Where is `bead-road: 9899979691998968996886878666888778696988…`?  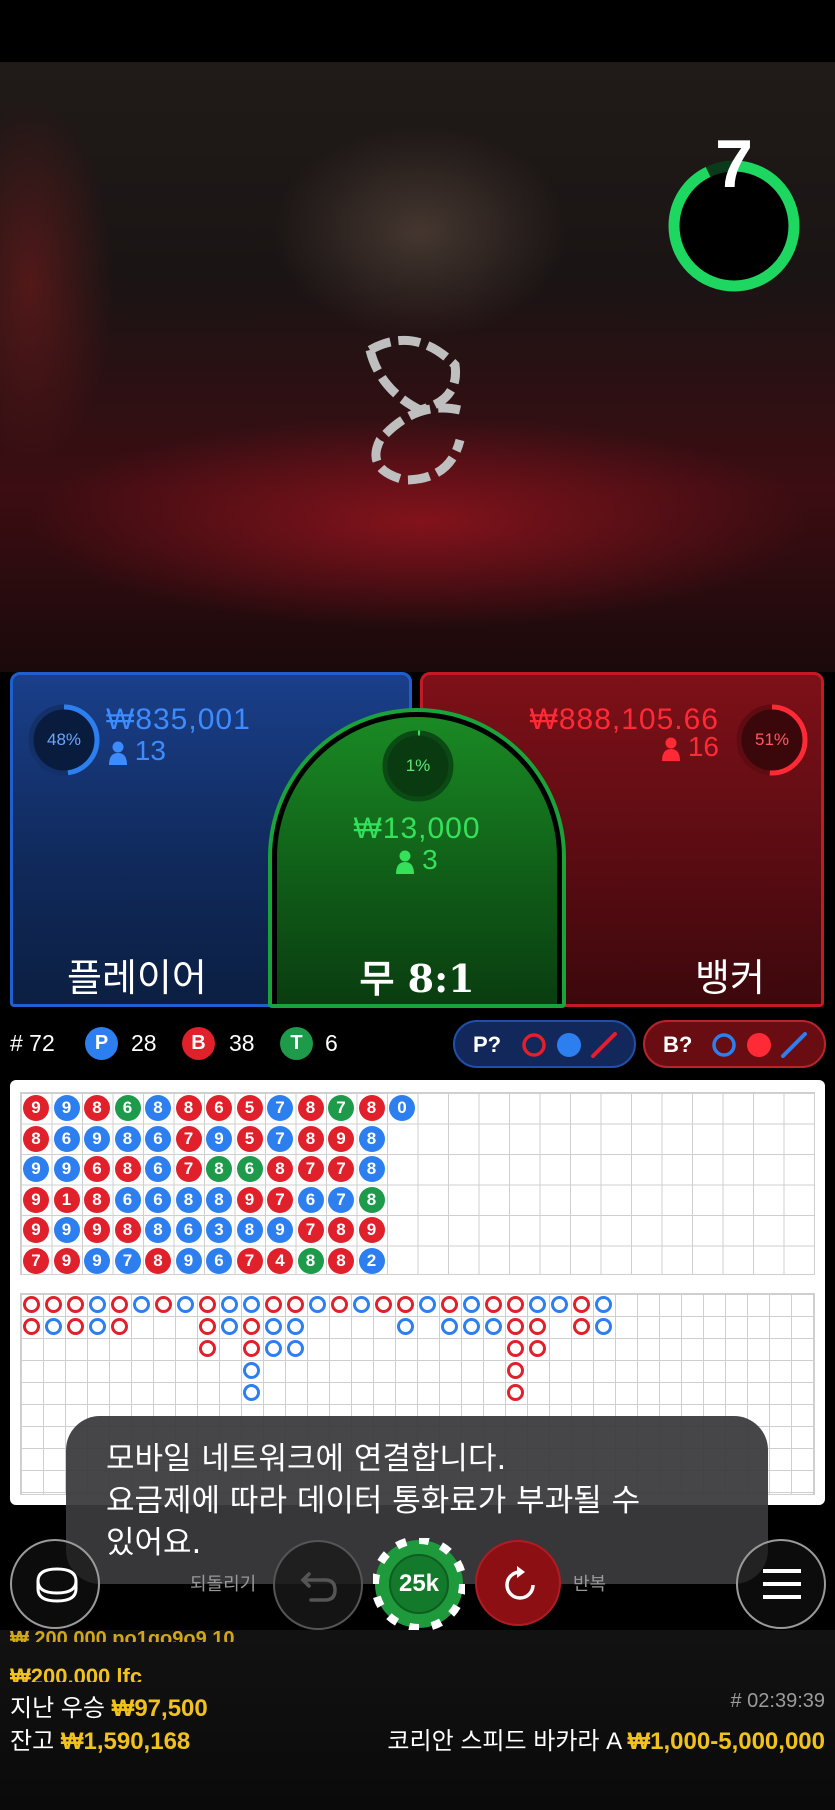
bead-road: 9899979691998968996886878666888778696988… is located at coordinates (417, 1183).